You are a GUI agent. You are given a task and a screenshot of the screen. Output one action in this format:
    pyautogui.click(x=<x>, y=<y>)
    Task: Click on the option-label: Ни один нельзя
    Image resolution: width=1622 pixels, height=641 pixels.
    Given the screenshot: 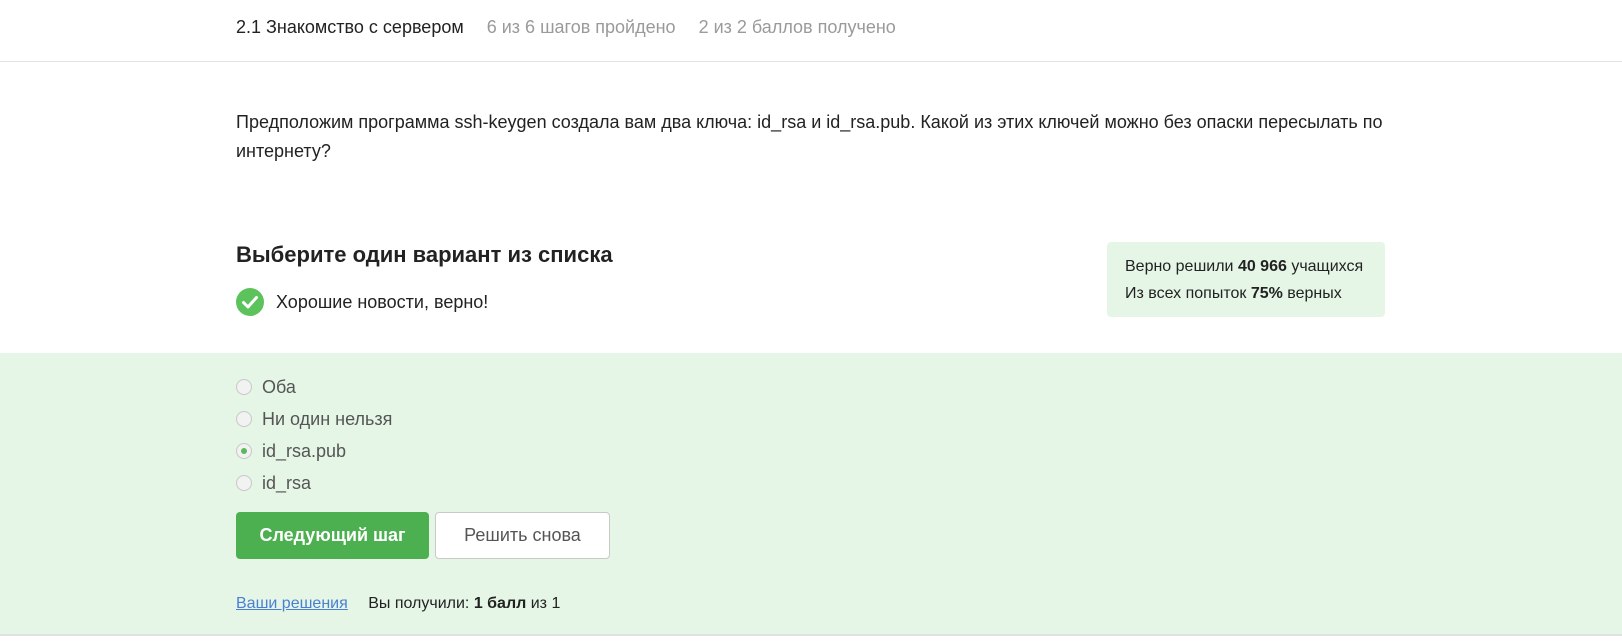 What is the action you would take?
    pyautogui.click(x=327, y=418)
    